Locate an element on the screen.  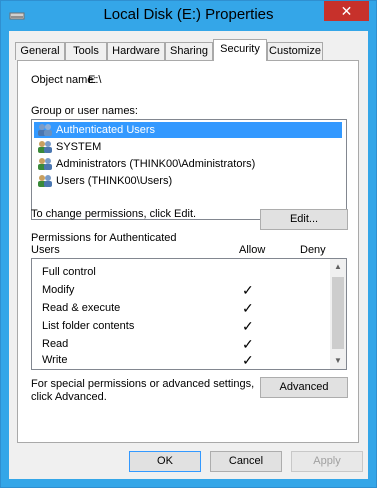
chevron-down-icon: ▼ is located at coordinates (338, 361).